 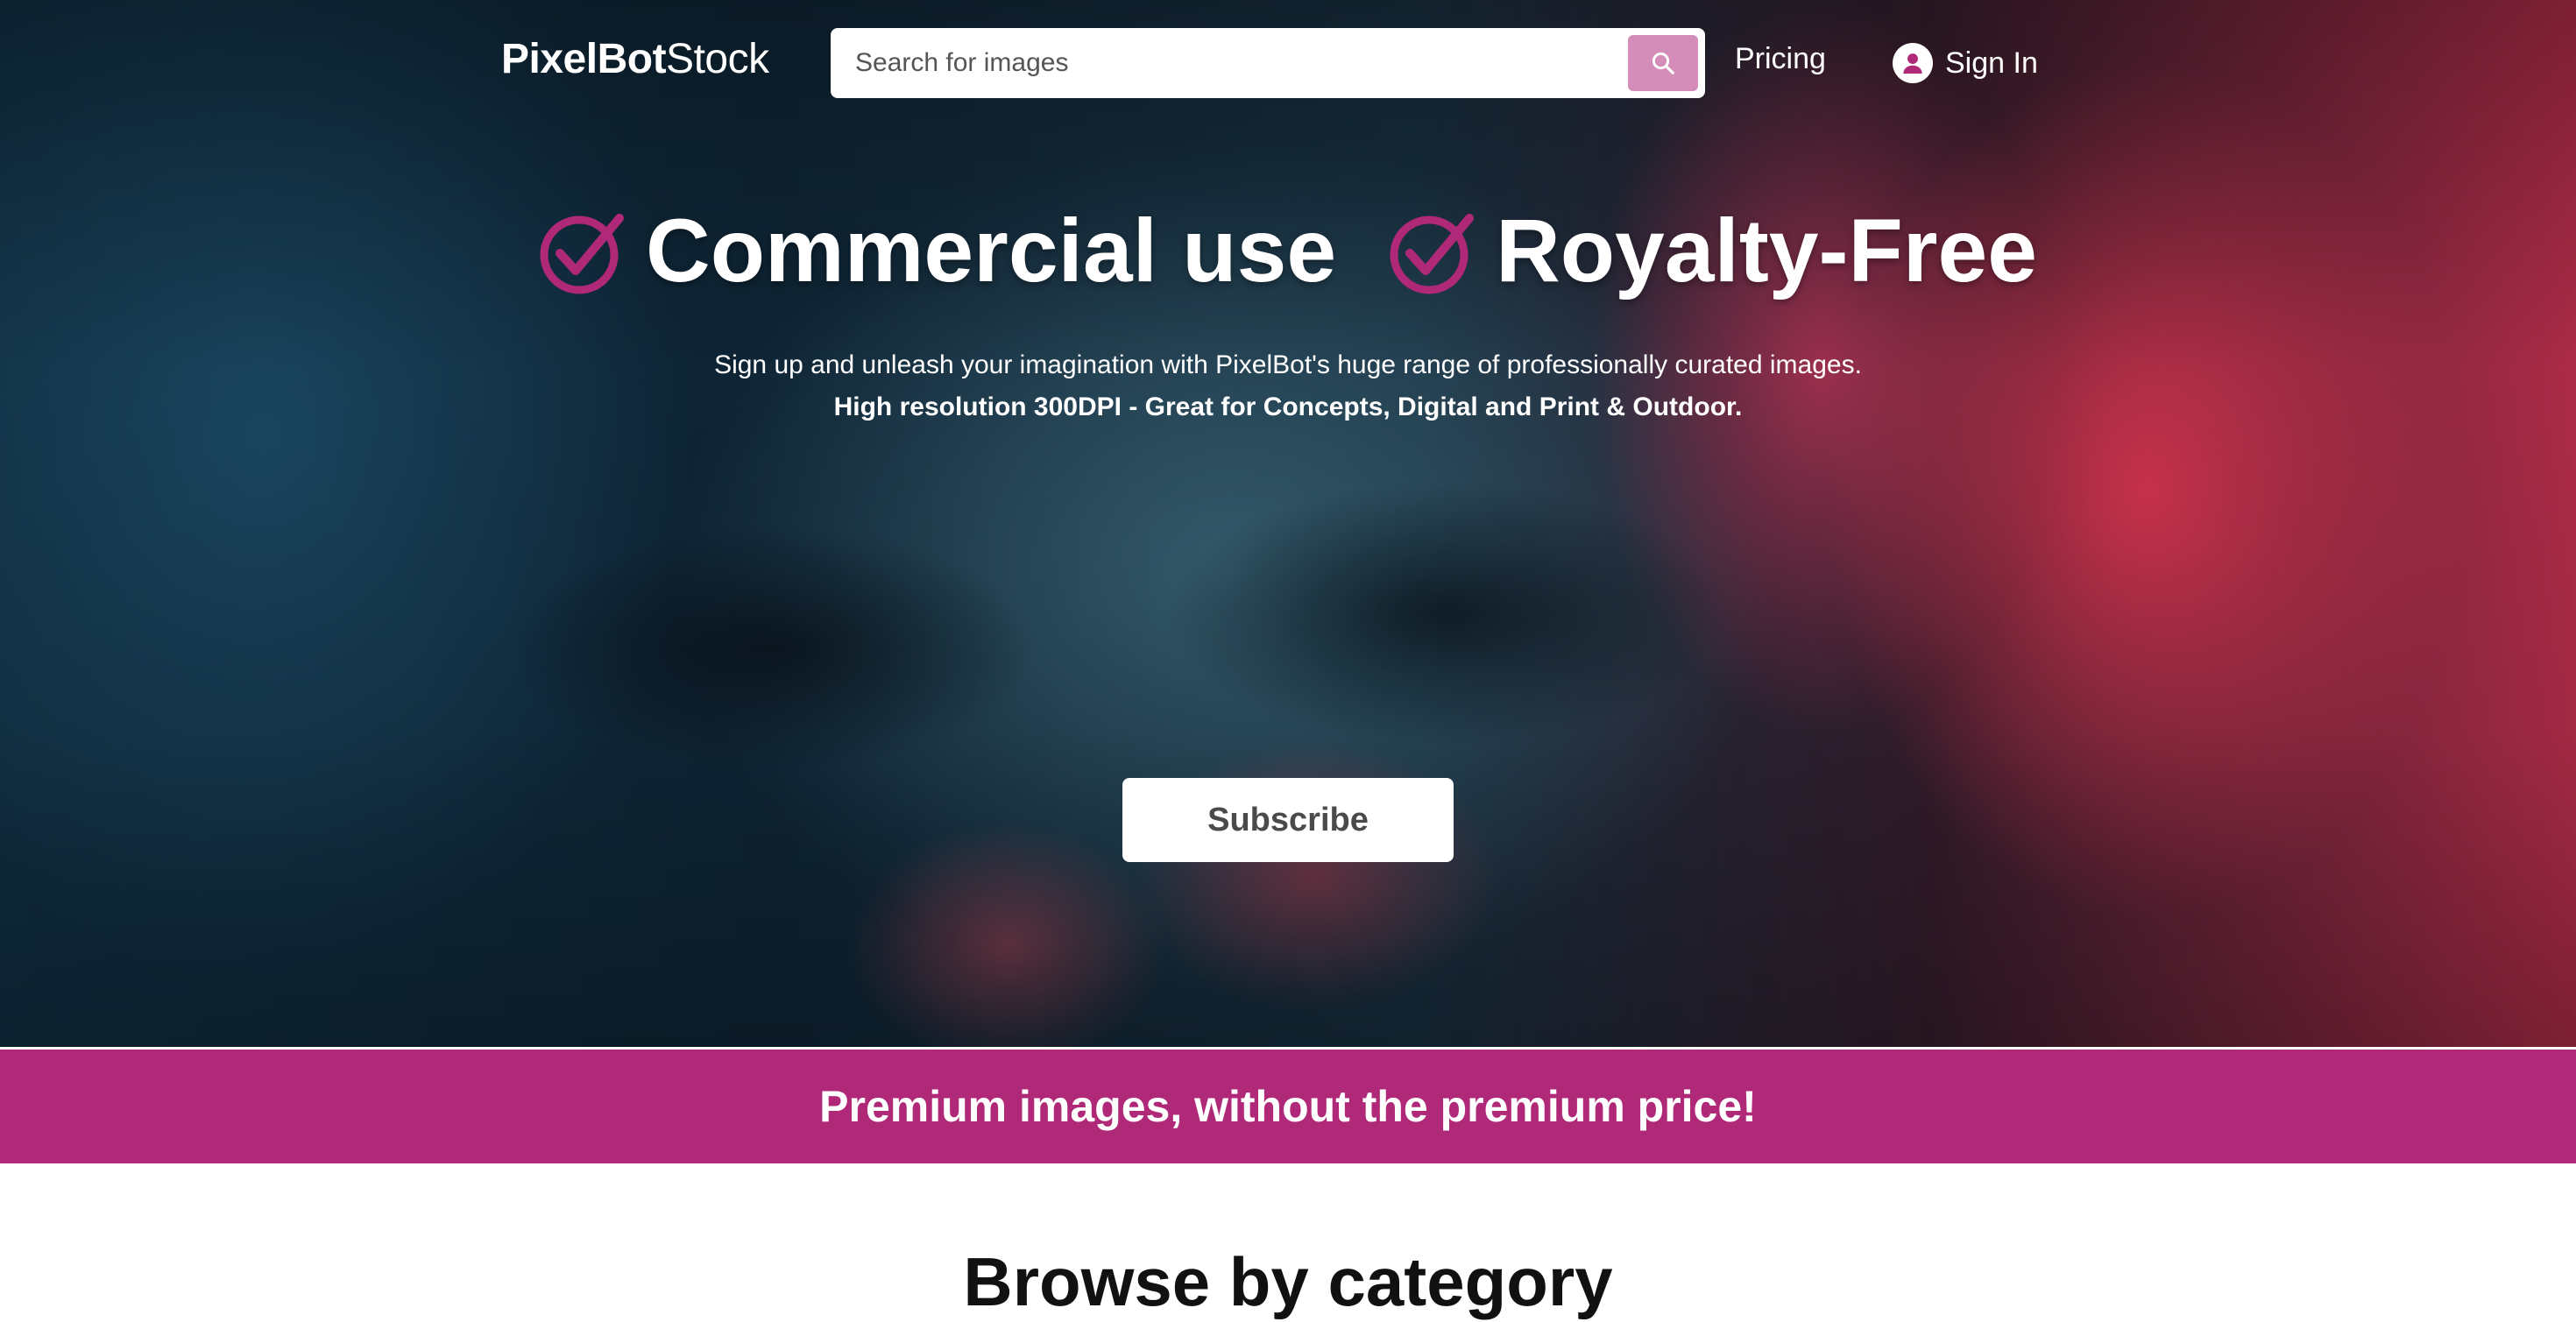 I want to click on sign-in-label: Sign In, so click(x=1991, y=63).